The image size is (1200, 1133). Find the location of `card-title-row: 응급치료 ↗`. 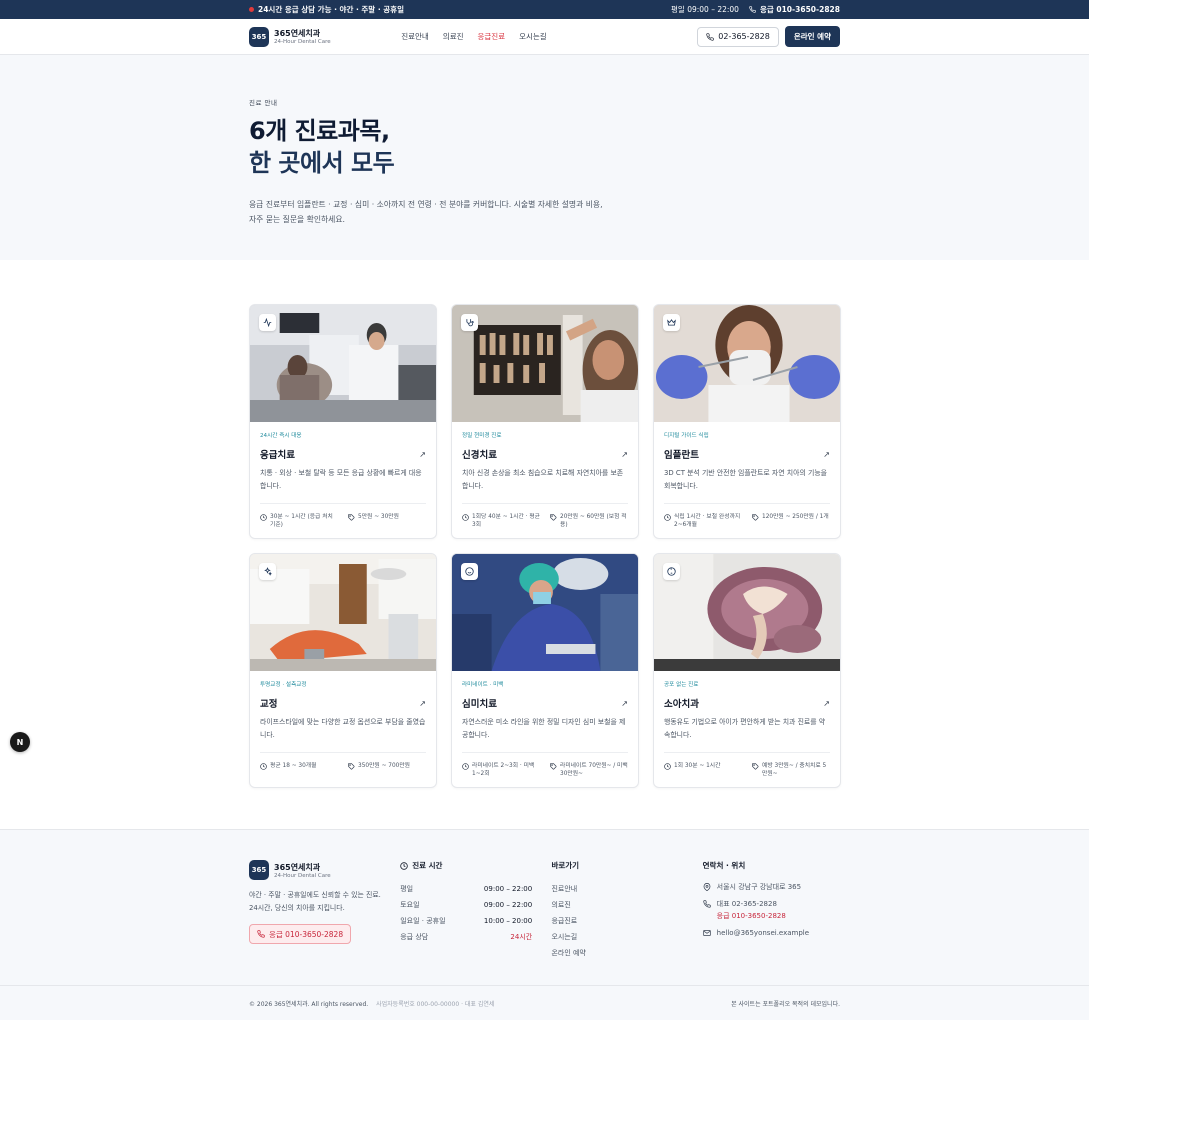

card-title-row: 응급치료 ↗ is located at coordinates (343, 454).